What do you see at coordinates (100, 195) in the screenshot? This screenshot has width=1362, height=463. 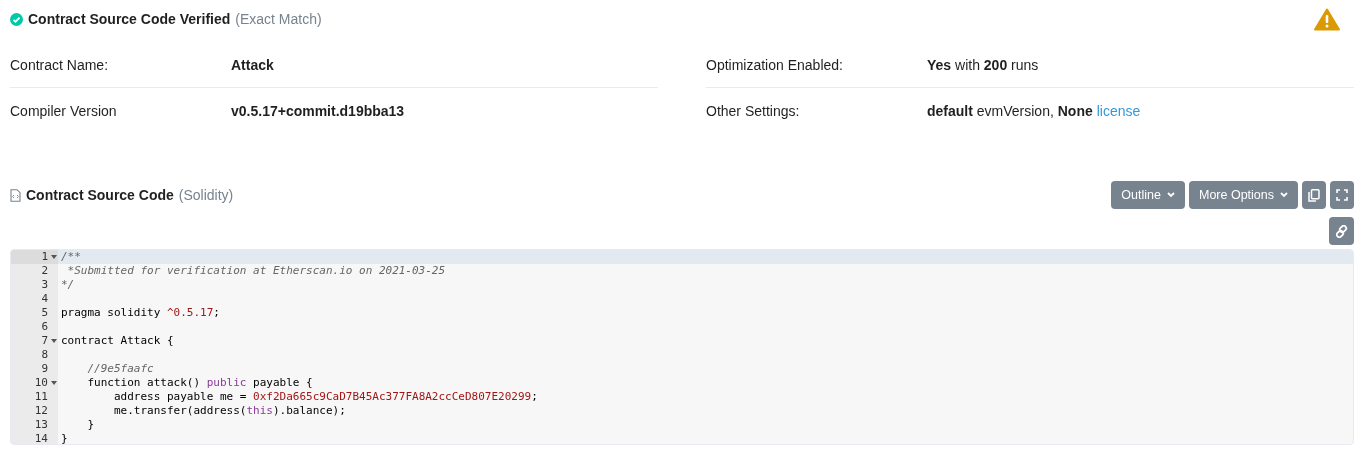 I see `source-title: Contract Source Code` at bounding box center [100, 195].